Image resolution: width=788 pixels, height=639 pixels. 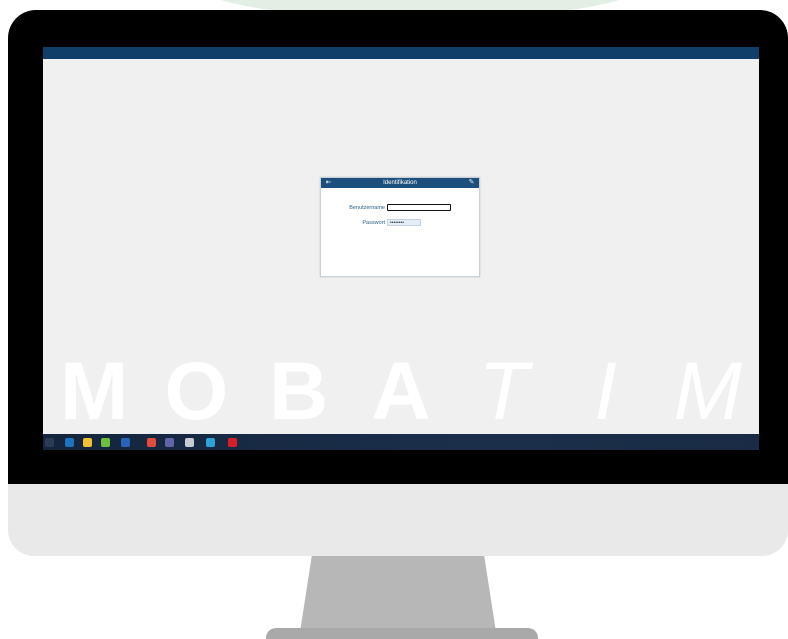 What do you see at coordinates (169, 442) in the screenshot?
I see `teams-icon` at bounding box center [169, 442].